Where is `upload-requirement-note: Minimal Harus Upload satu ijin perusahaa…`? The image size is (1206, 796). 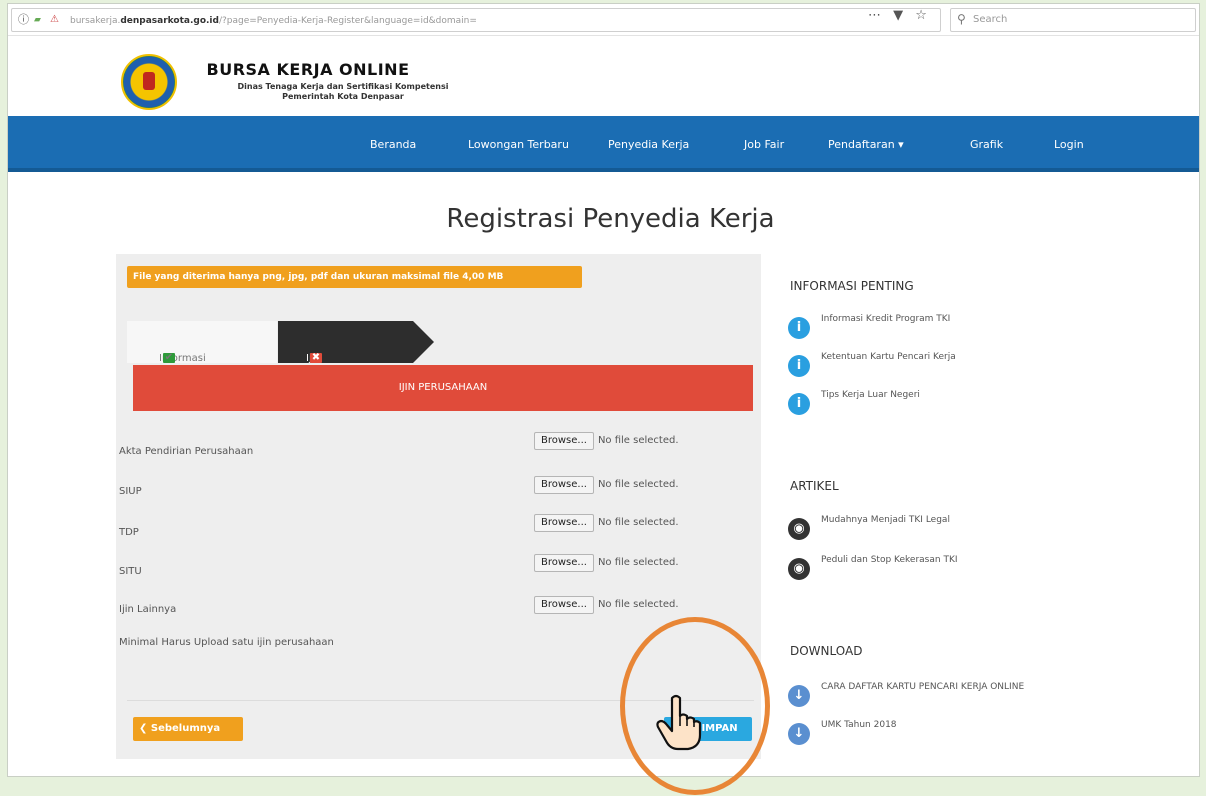 upload-requirement-note: Minimal Harus Upload satu ijin perusahaa… is located at coordinates (226, 642).